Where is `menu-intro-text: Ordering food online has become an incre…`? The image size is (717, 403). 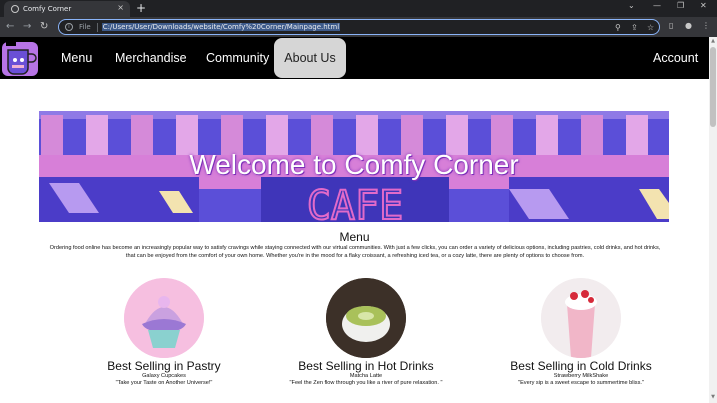
menu-intro-text: Ordering food online has become an incre… is located at coordinates (355, 252).